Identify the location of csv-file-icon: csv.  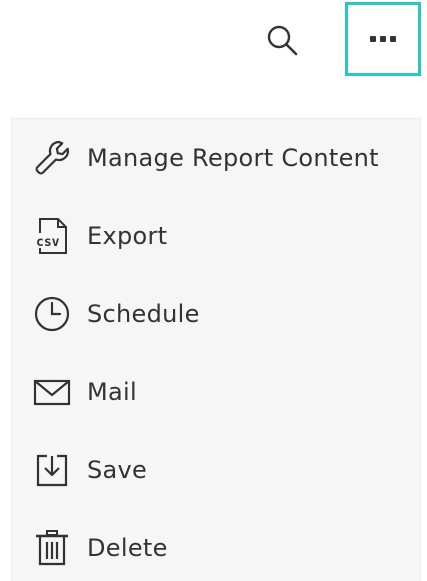
(52, 236).